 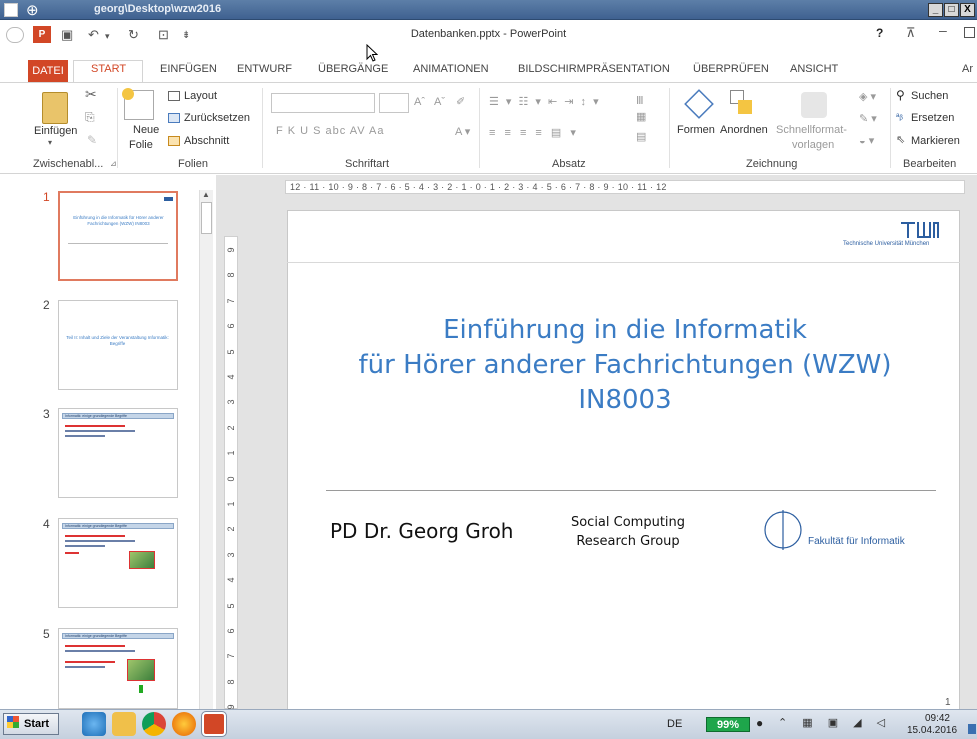 I want to click on clock-date: 15.04.2016, so click(x=932, y=730).